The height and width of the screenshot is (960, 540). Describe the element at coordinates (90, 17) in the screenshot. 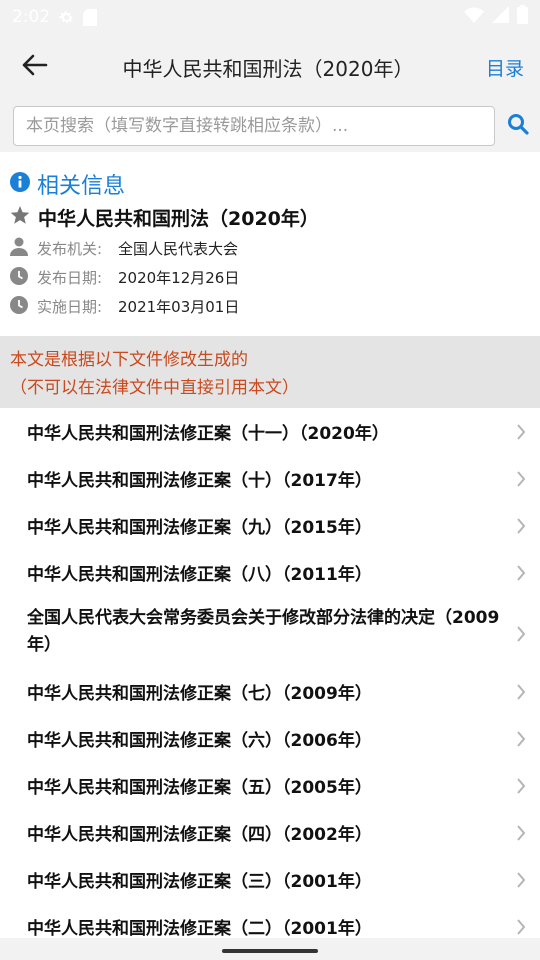

I see `sd-card-icon` at that location.